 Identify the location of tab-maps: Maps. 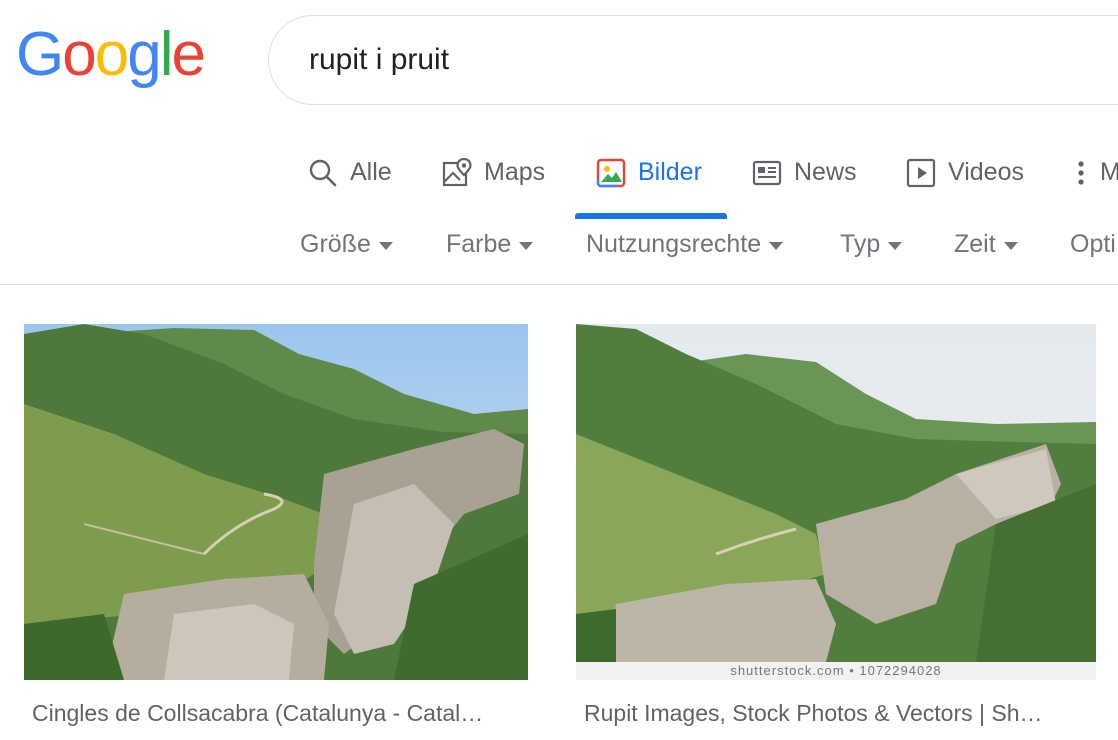
(493, 185).